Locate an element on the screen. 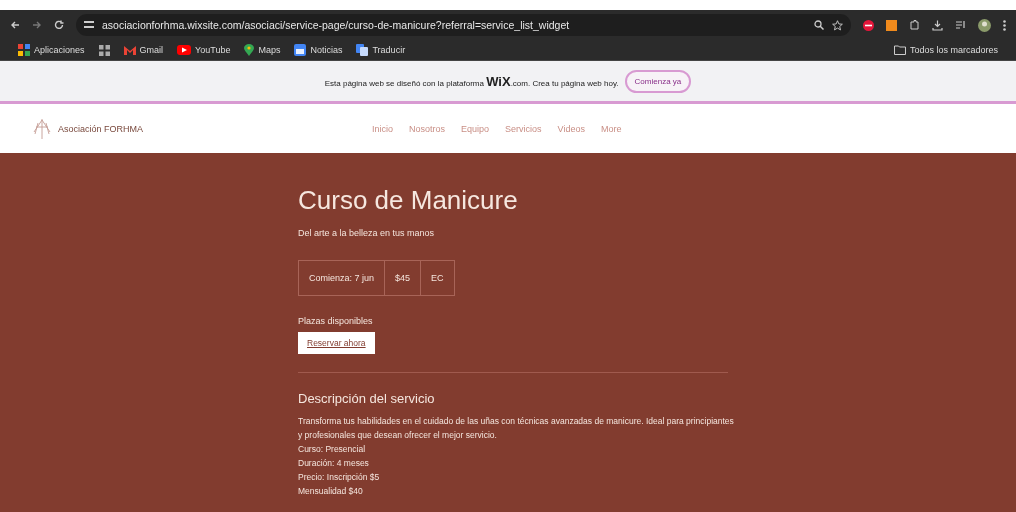 The width and height of the screenshot is (1016, 512). news-icon is located at coordinates (300, 50).